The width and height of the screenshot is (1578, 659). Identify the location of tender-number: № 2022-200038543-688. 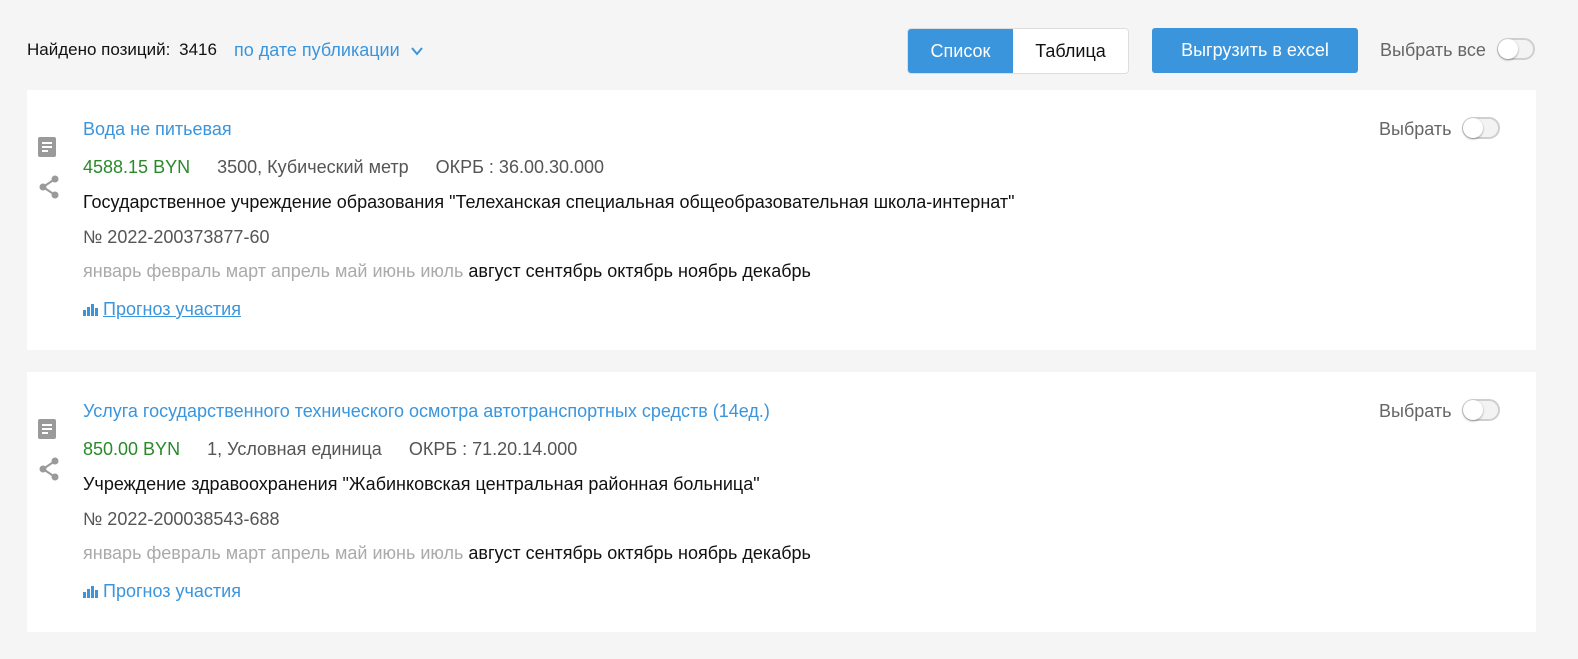
(181, 519).